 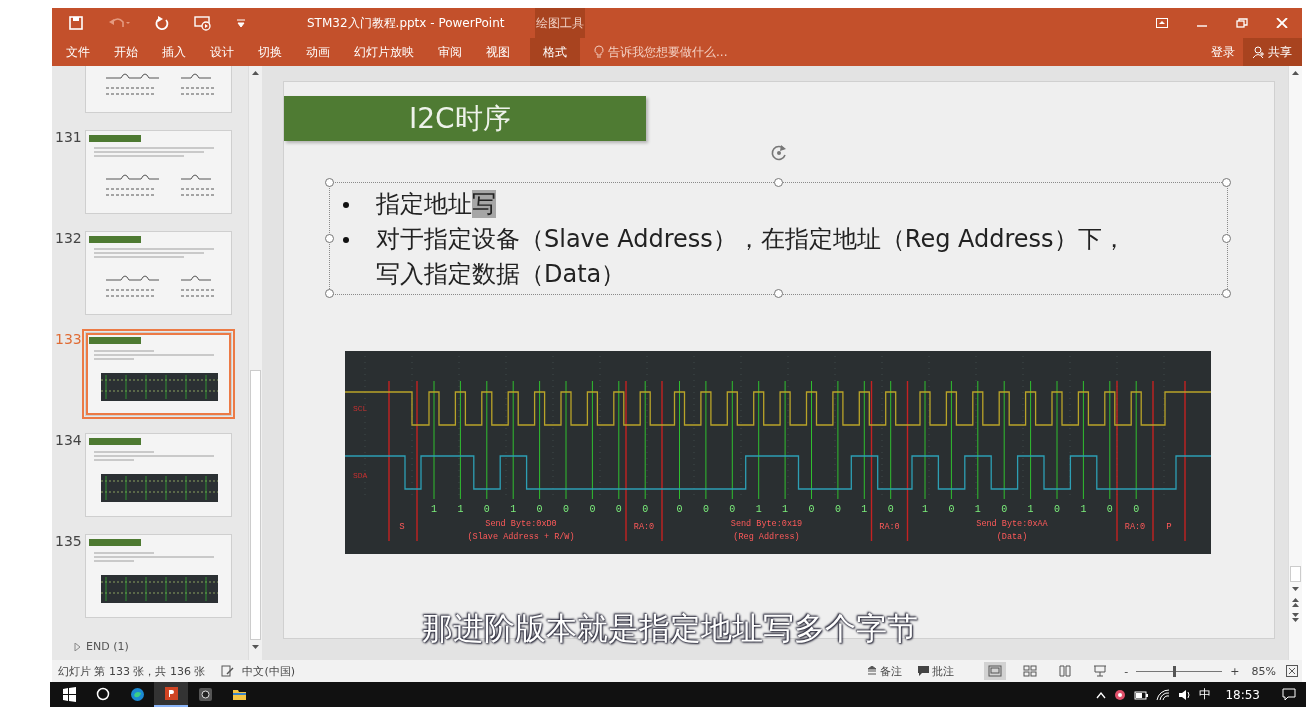 What do you see at coordinates (1126, 671) in the screenshot?
I see `zoom-out-button: -` at bounding box center [1126, 671].